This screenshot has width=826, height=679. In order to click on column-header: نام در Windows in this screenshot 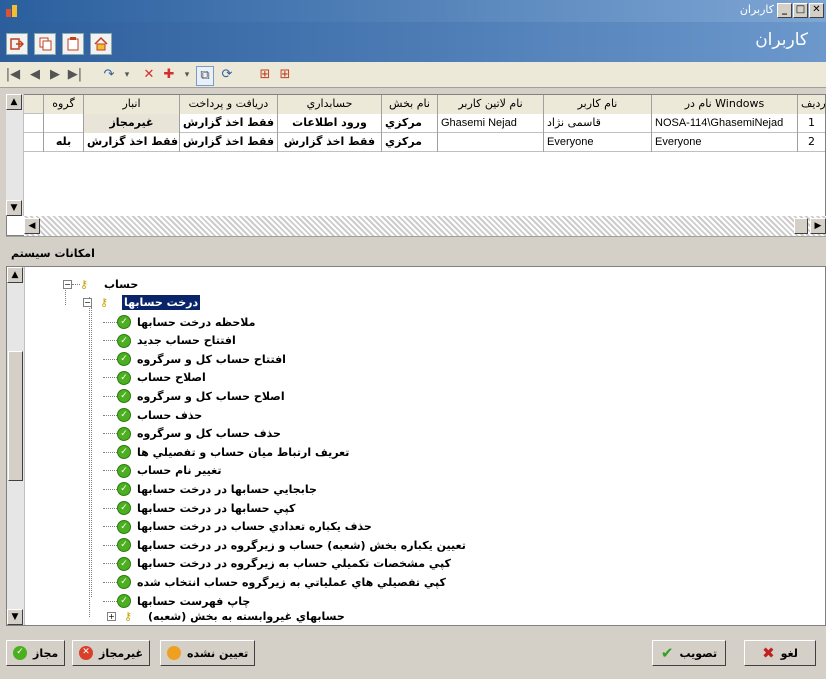, I will do `click(724, 104)`.